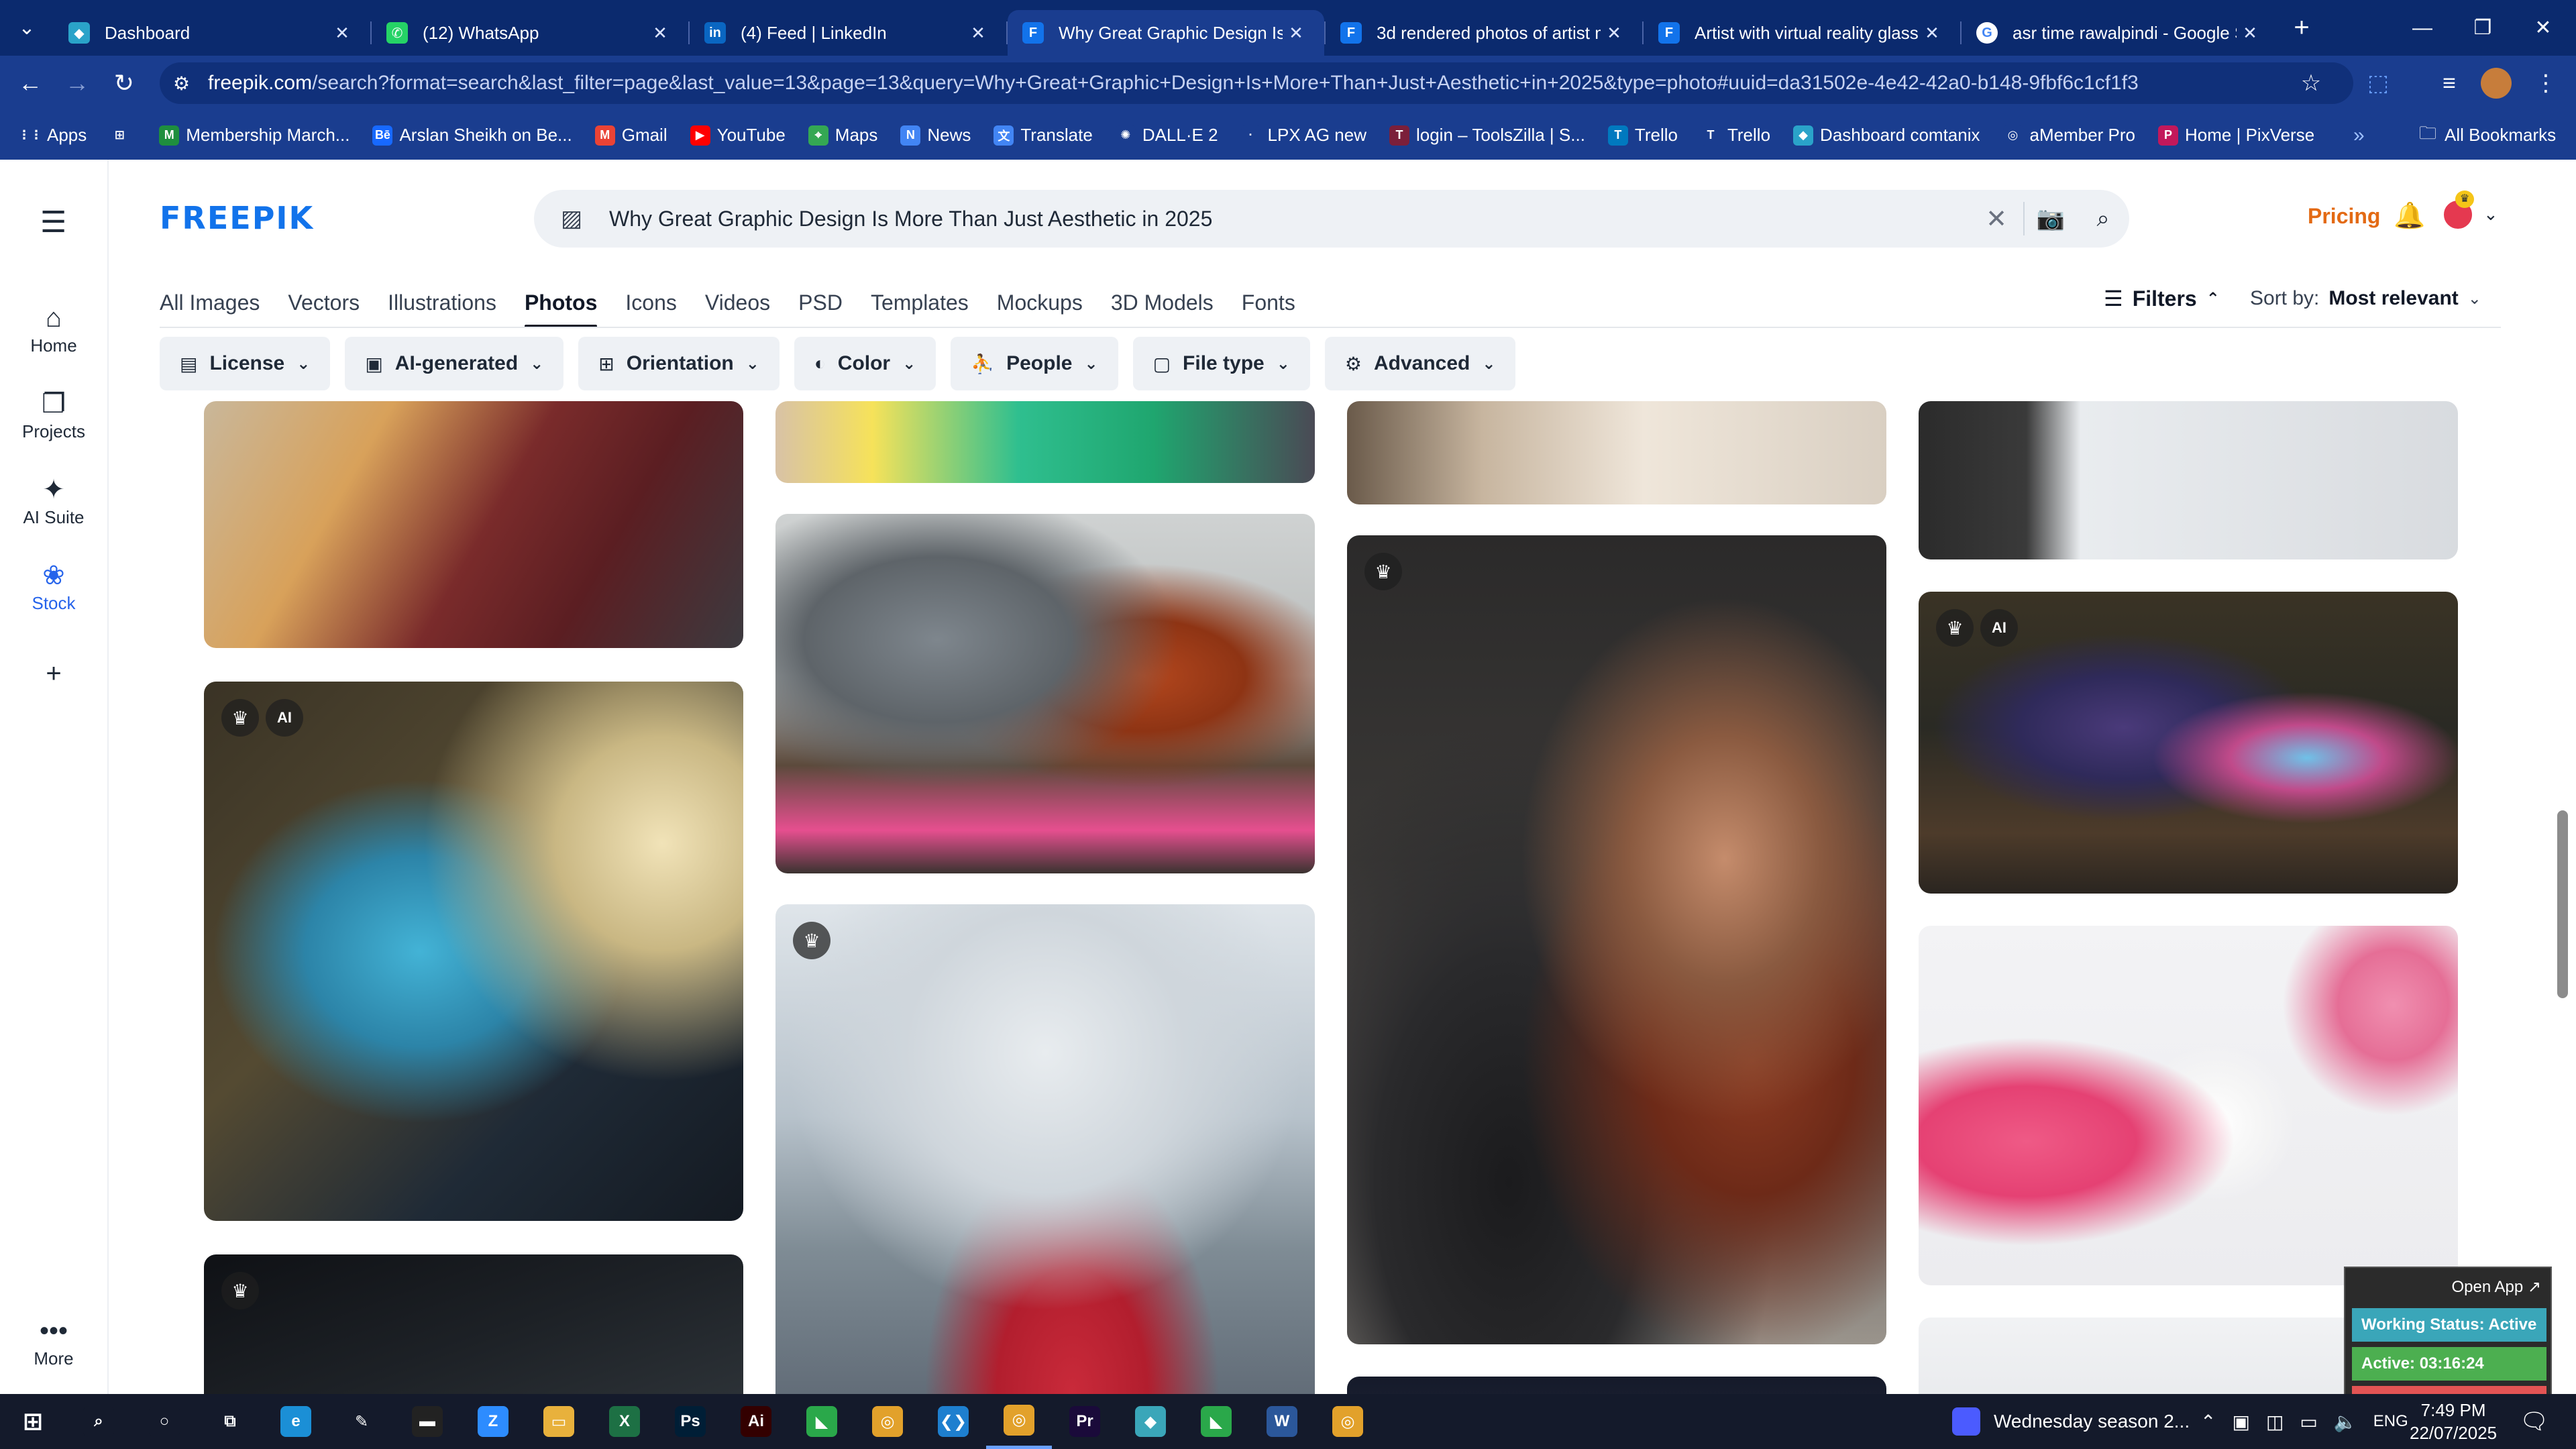 The height and width of the screenshot is (1449, 2576). Describe the element at coordinates (2562, 904) in the screenshot. I see `page-scrollbar-thumb` at that location.